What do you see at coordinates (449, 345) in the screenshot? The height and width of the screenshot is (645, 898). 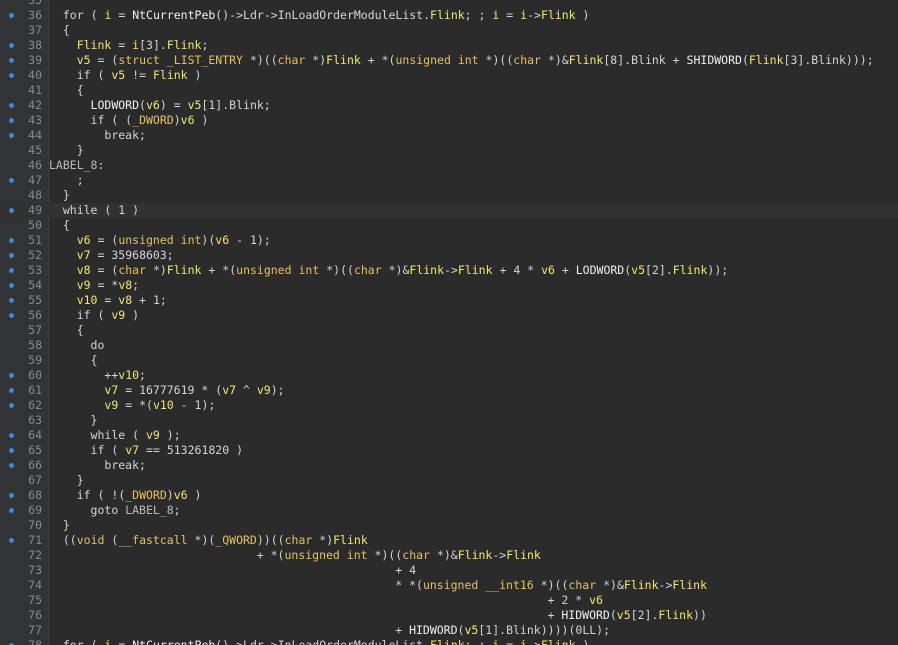 I see `code-line-58: 58 do` at bounding box center [449, 345].